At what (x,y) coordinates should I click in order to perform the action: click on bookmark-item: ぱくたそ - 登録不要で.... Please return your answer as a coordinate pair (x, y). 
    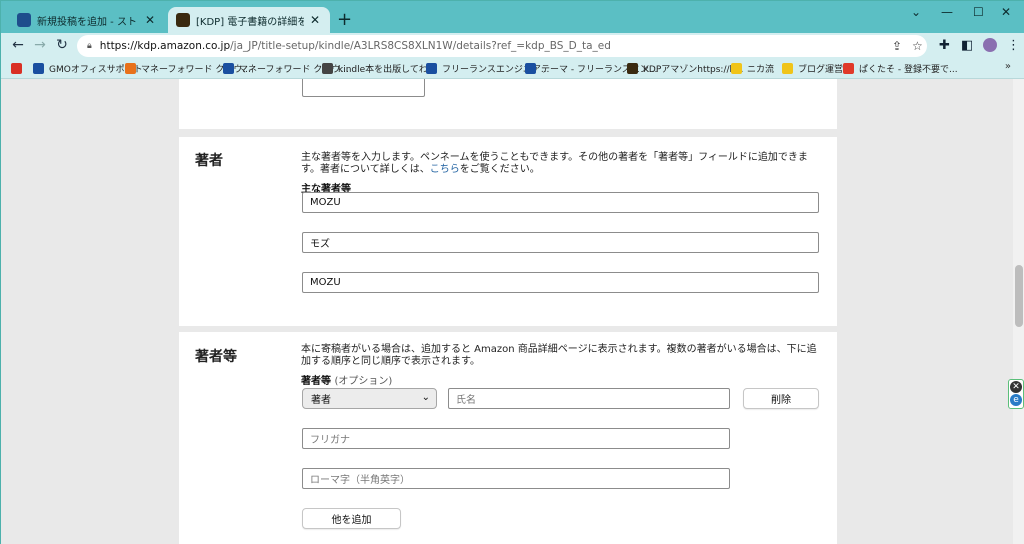
    Looking at the image, I should click on (900, 68).